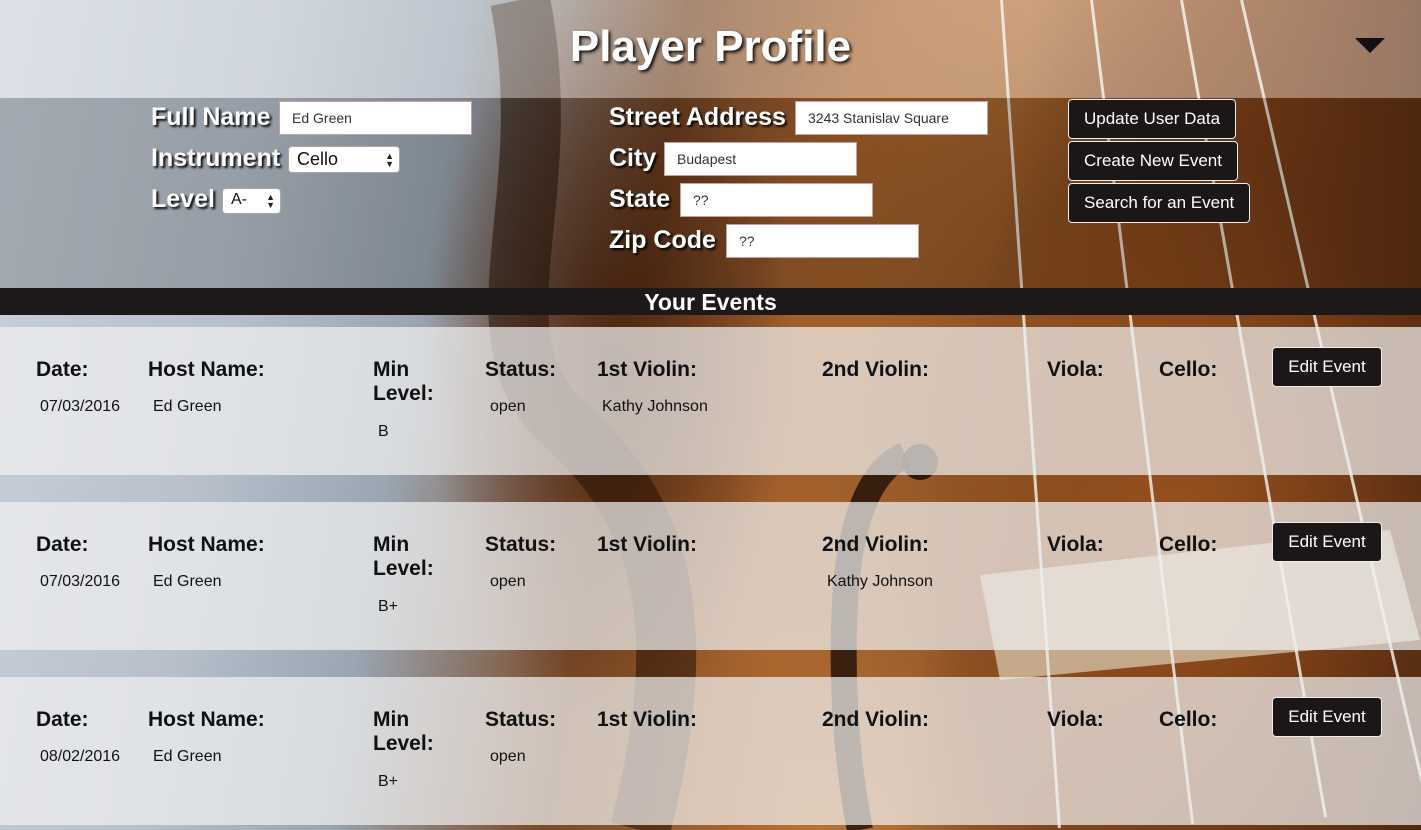 This screenshot has height=830, width=1421. Describe the element at coordinates (211, 117) in the screenshot. I see `full-name-label: Full Name` at that location.